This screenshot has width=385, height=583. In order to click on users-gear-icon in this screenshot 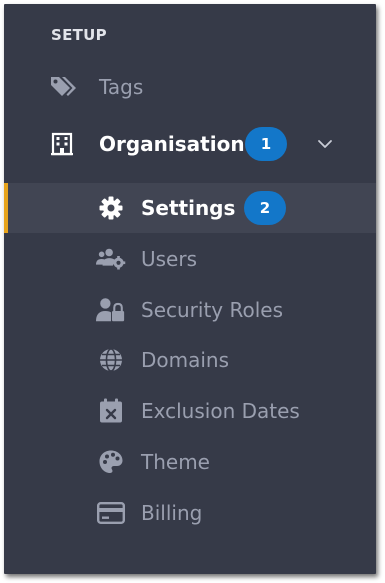, I will do `click(111, 259)`.